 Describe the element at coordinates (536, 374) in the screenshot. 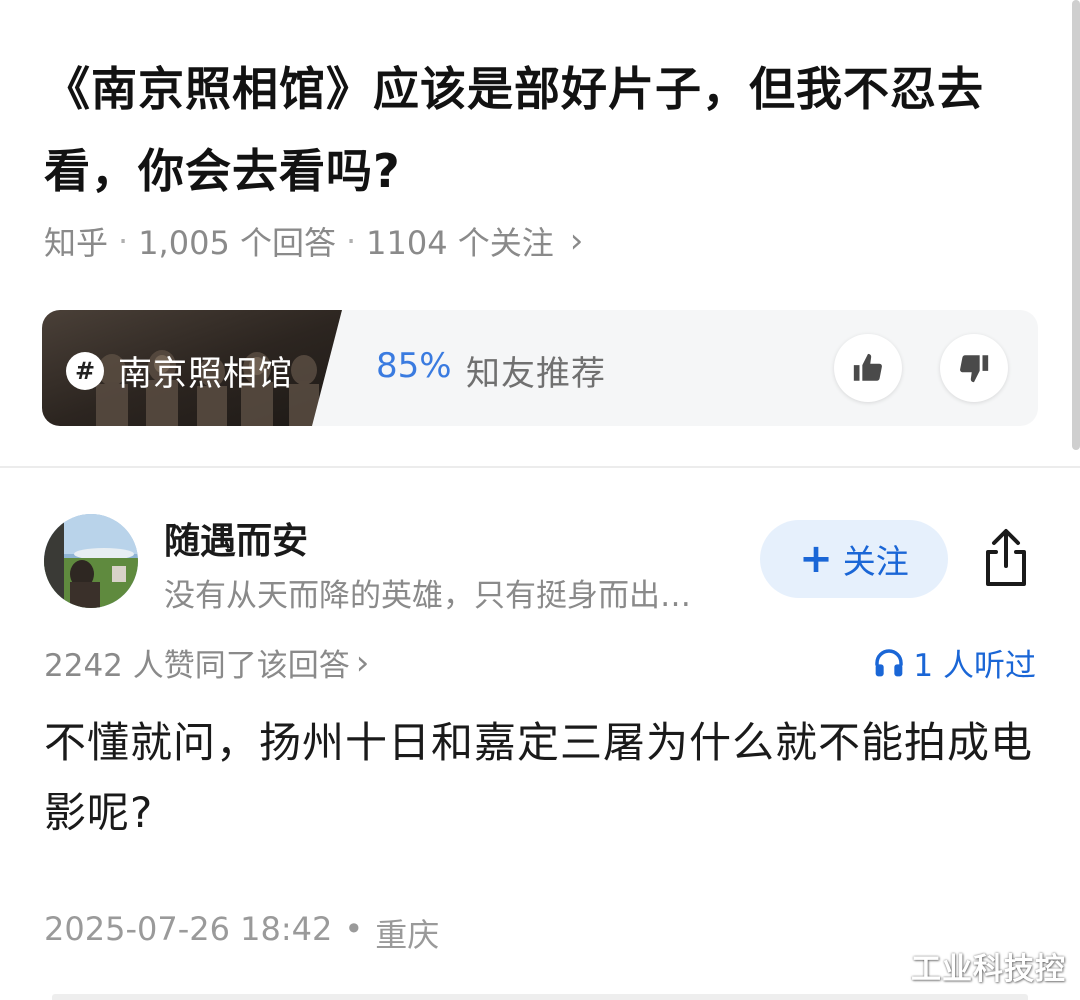

I see `recommend-label: 知友推荐` at that location.